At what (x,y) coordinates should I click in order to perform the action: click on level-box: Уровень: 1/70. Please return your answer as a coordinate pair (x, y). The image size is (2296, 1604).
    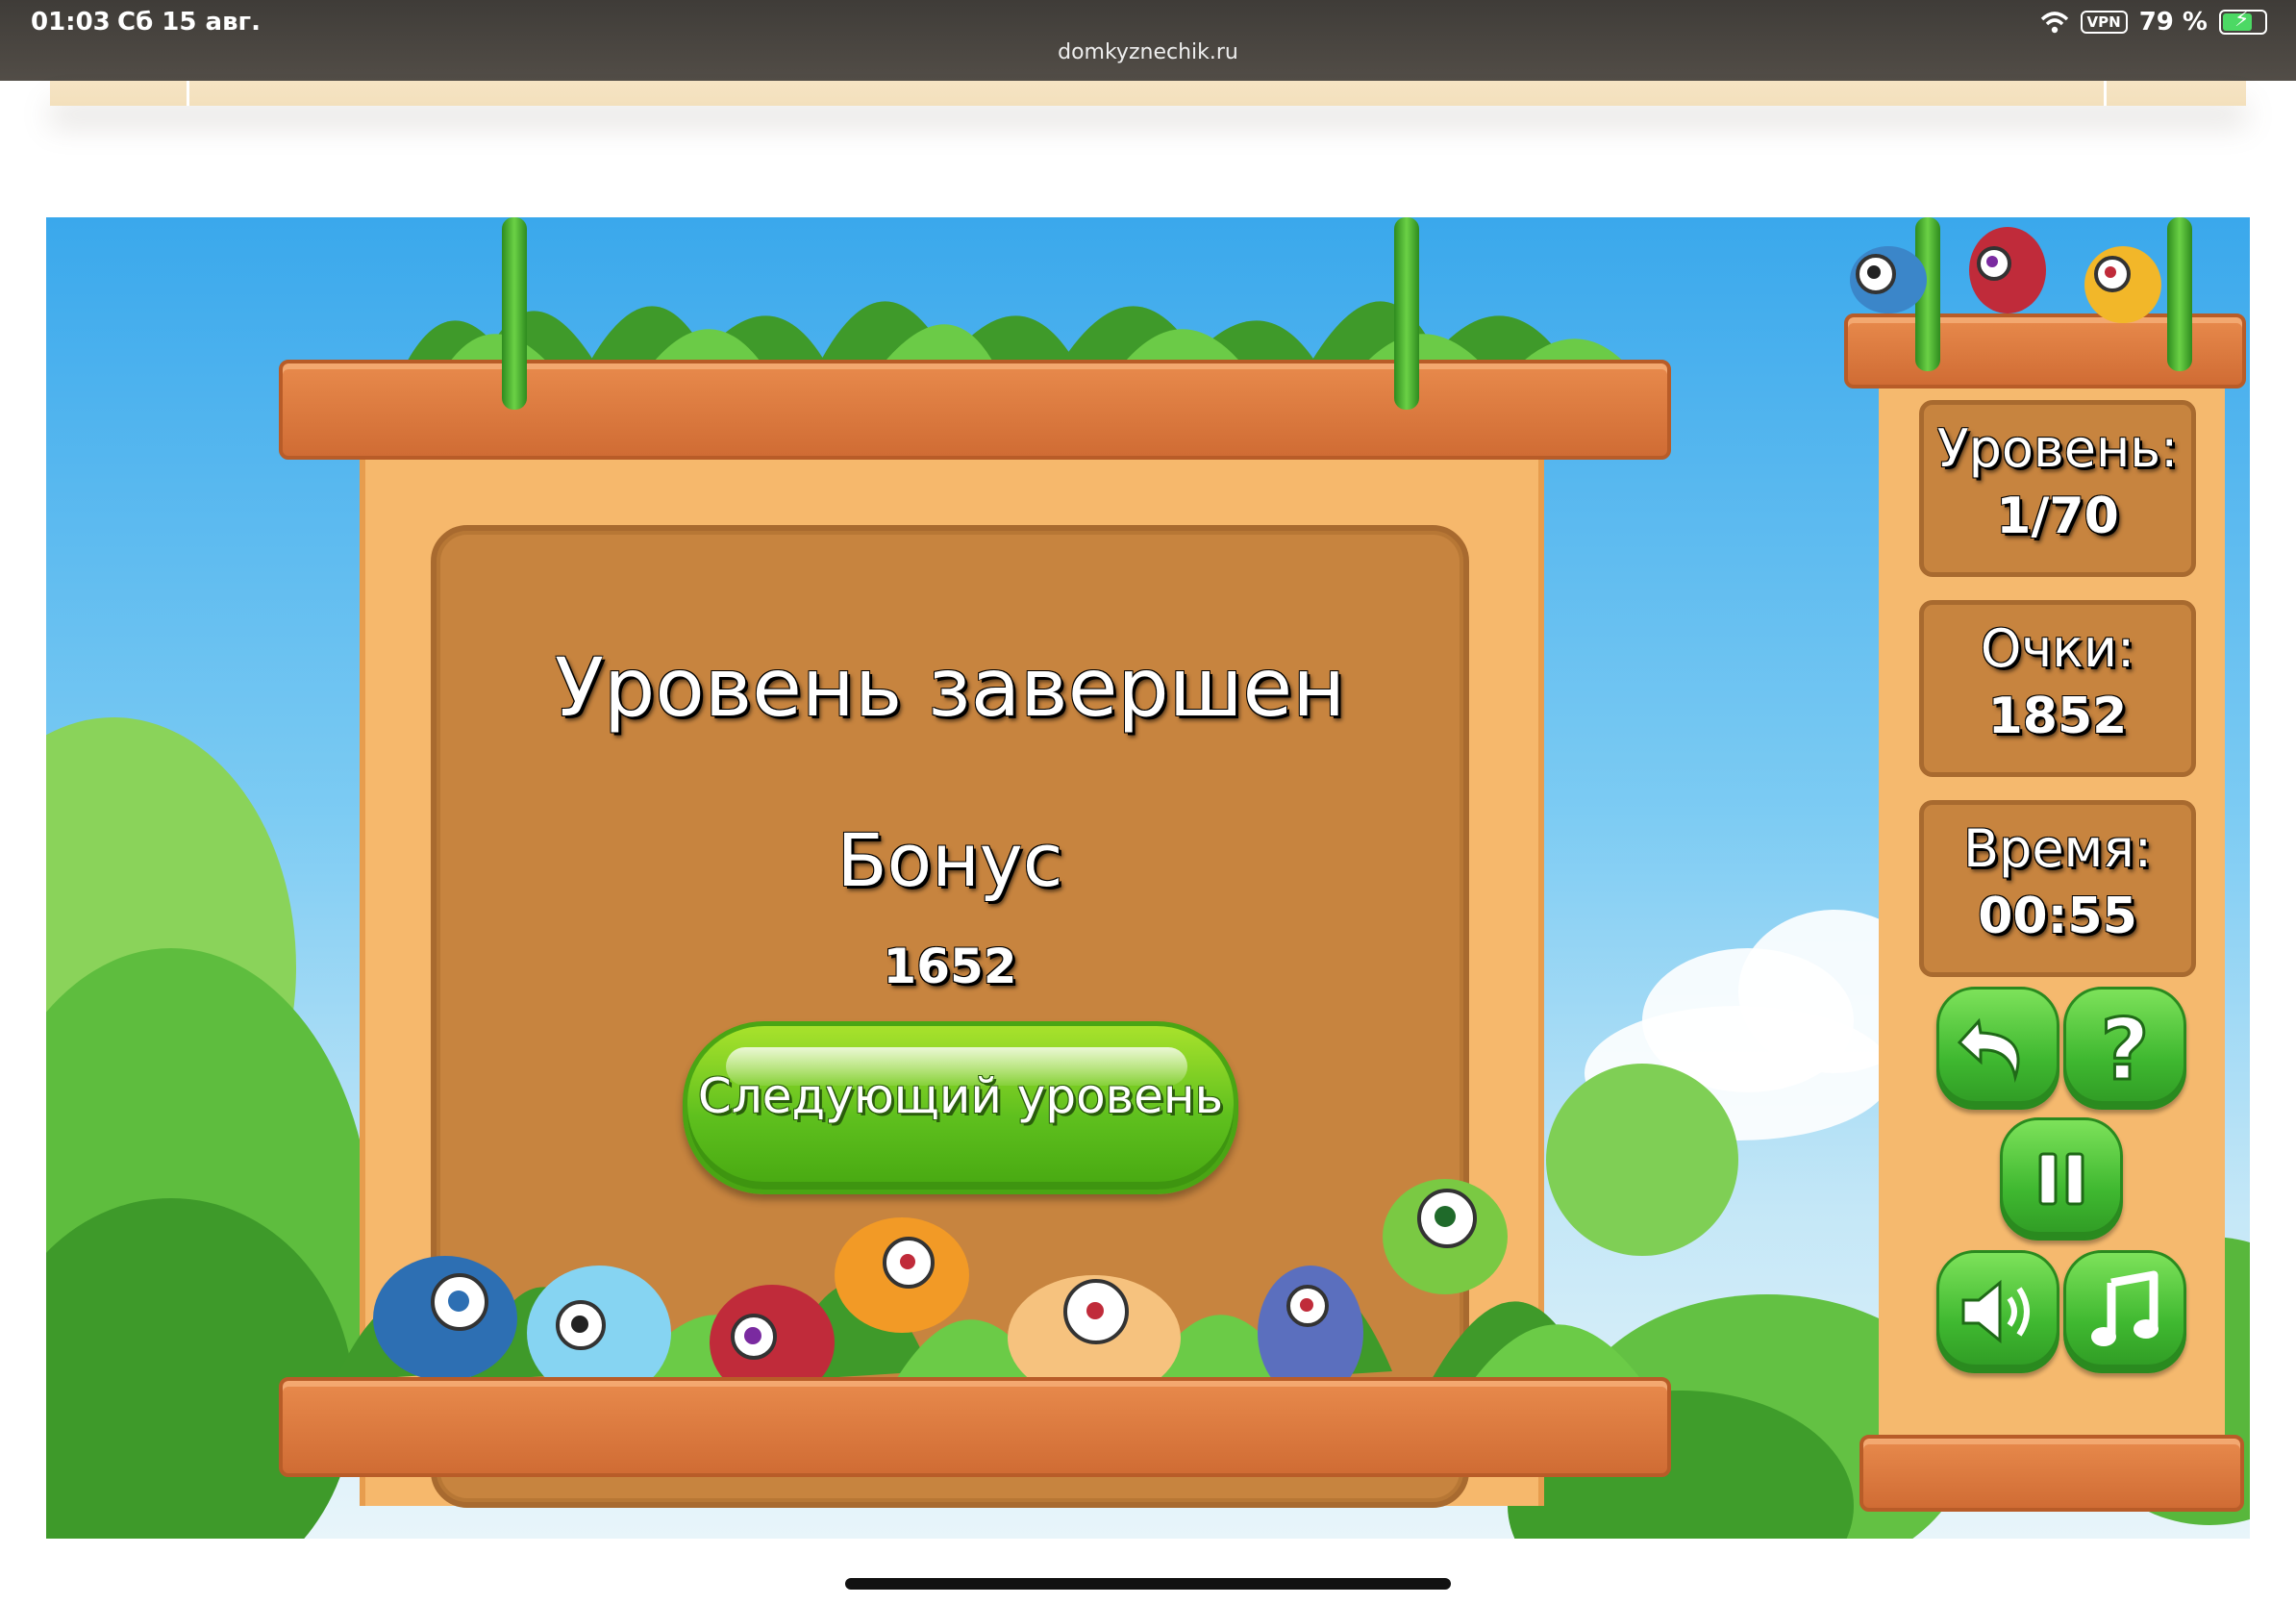
    Looking at the image, I should click on (2057, 488).